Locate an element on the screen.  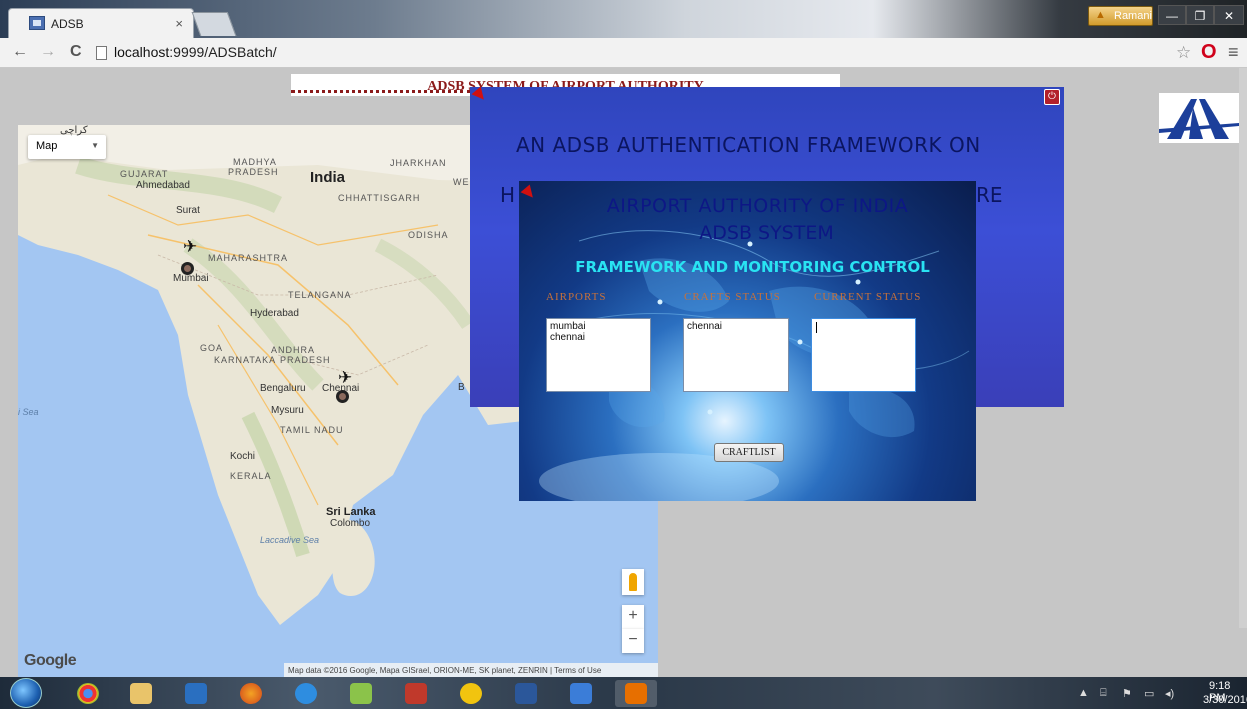
media-player-icon is located at coordinates (196, 693).